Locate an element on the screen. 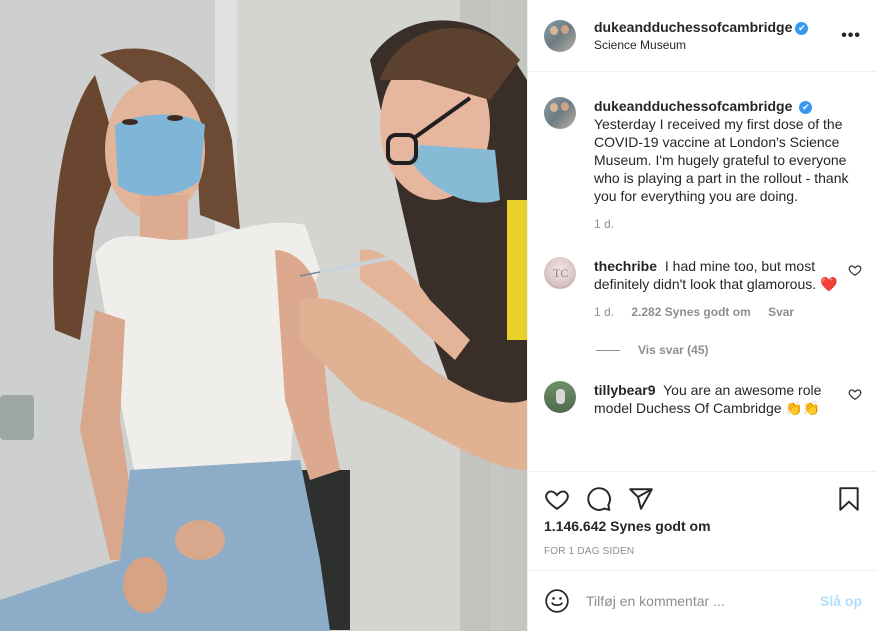 This screenshot has height=631, width=877. emoji-picker-icon is located at coordinates (557, 601).